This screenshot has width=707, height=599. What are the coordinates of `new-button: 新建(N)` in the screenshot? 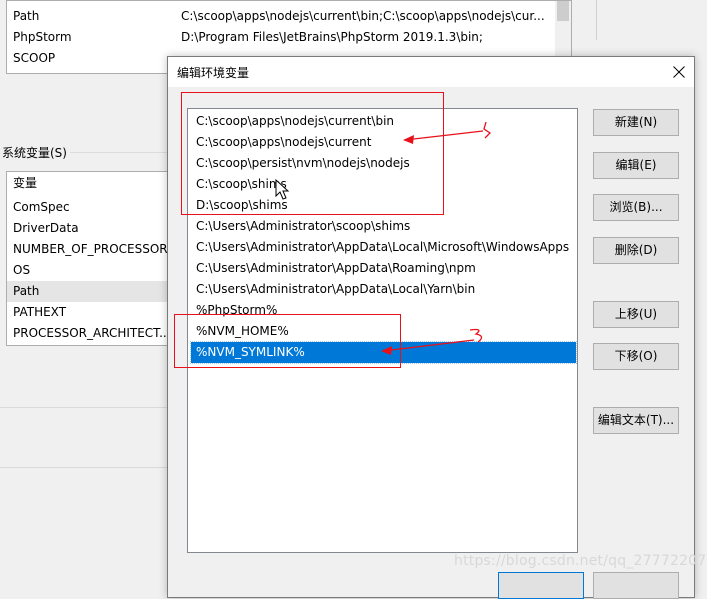 It's located at (636, 122).